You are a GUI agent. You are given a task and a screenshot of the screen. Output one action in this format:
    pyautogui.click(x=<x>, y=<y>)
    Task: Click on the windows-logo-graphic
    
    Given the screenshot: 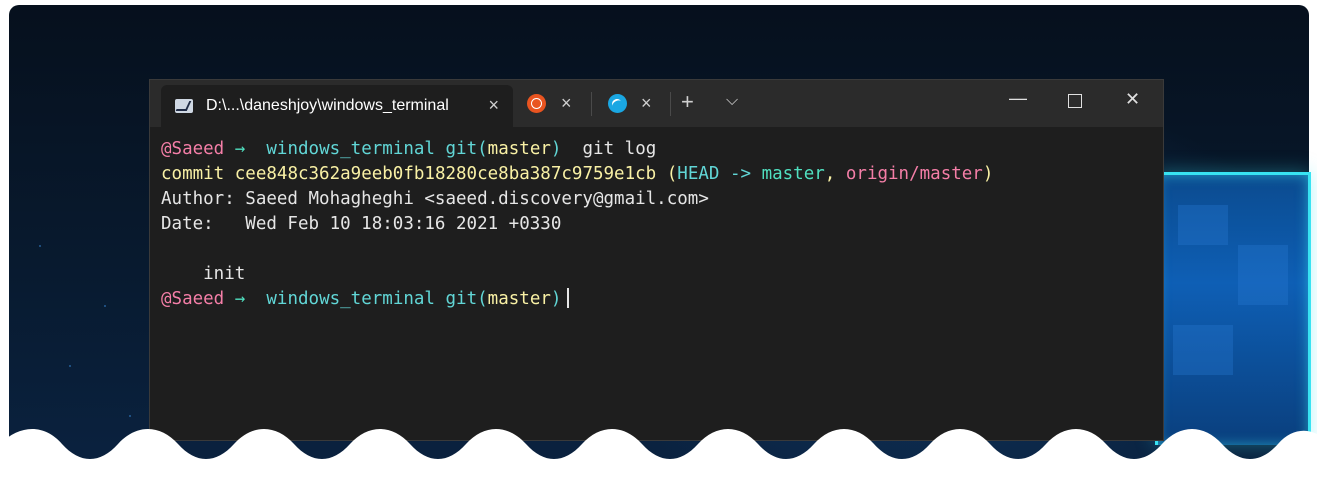 What is the action you would take?
    pyautogui.click(x=1233, y=308)
    